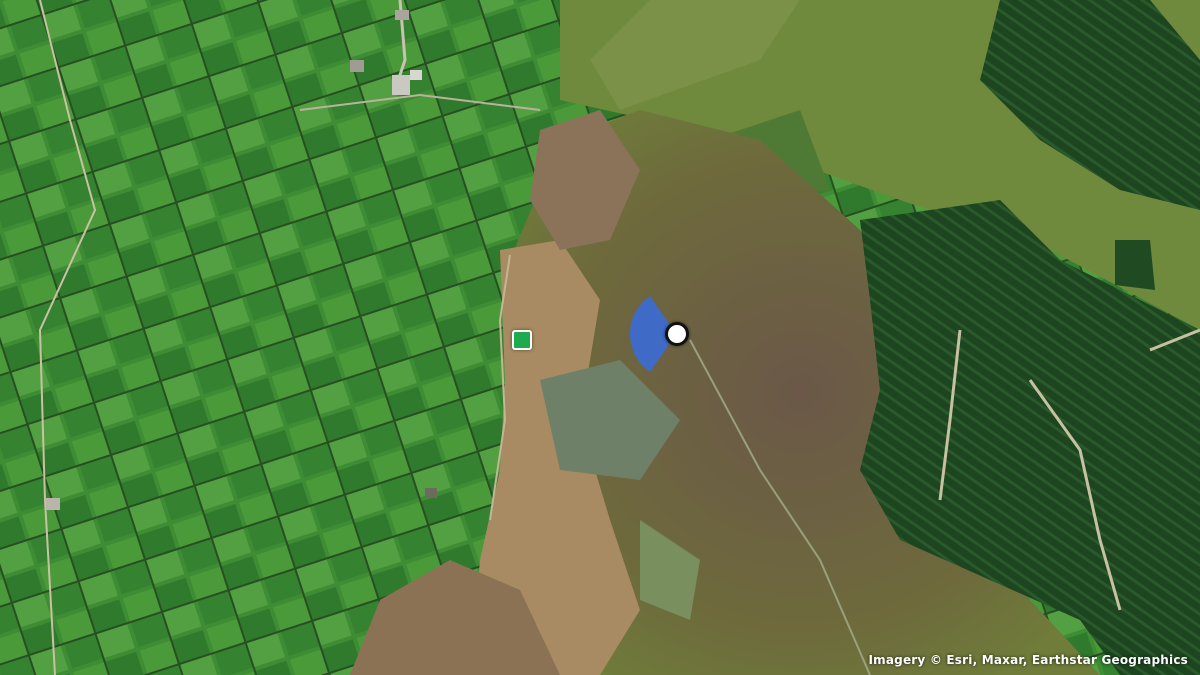 Image resolution: width=1200 pixels, height=675 pixels. What do you see at coordinates (677, 334) in the screenshot?
I see `user-location-dot-icon` at bounding box center [677, 334].